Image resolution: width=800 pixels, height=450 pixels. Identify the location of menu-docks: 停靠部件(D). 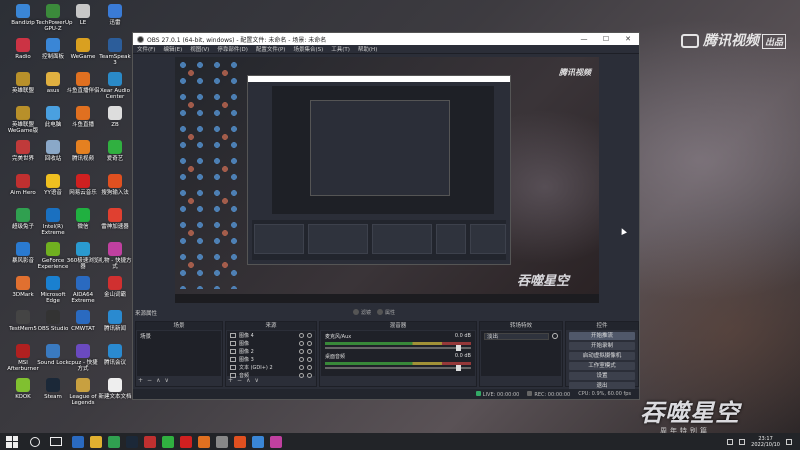
(232, 49).